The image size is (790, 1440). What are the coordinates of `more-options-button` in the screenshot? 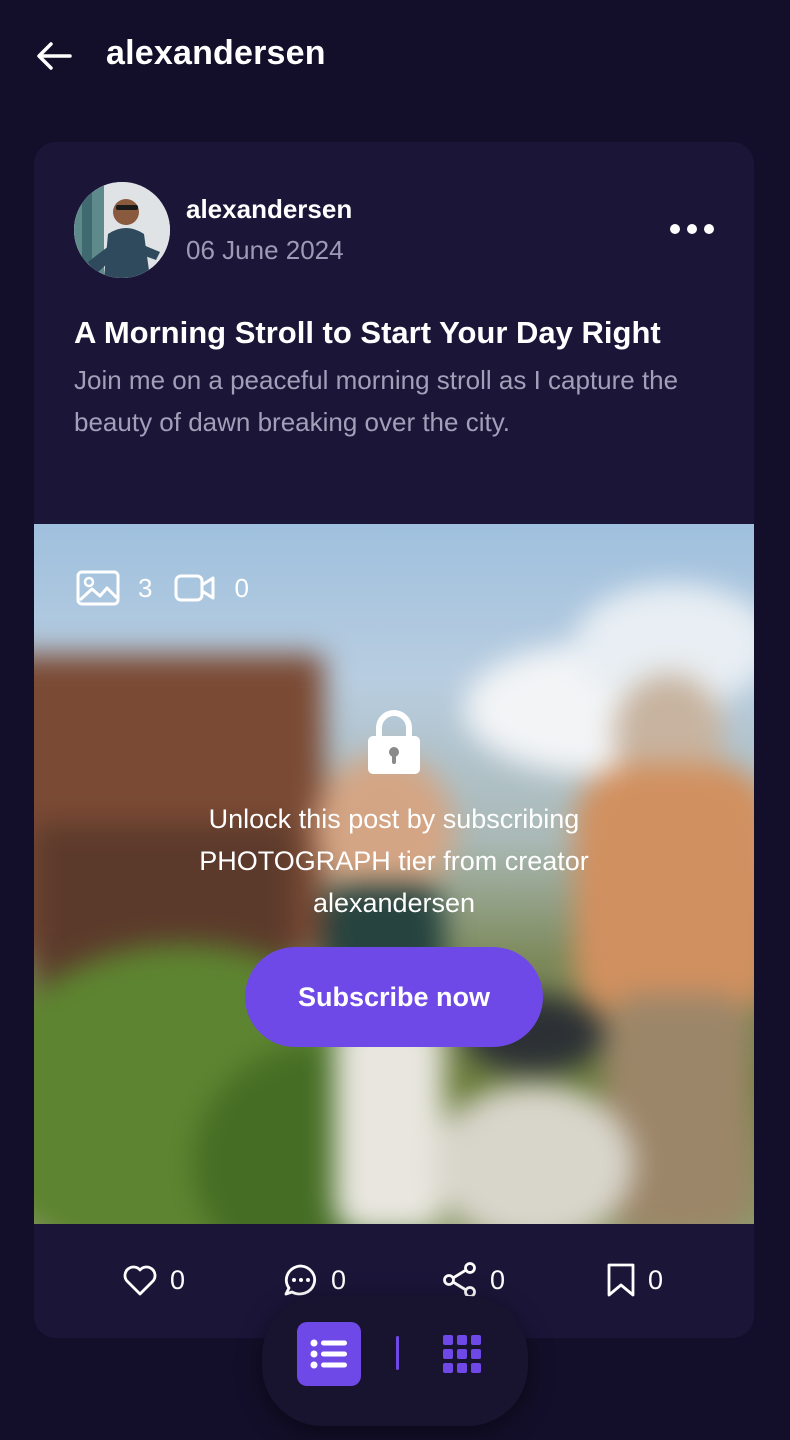 It's located at (692, 229).